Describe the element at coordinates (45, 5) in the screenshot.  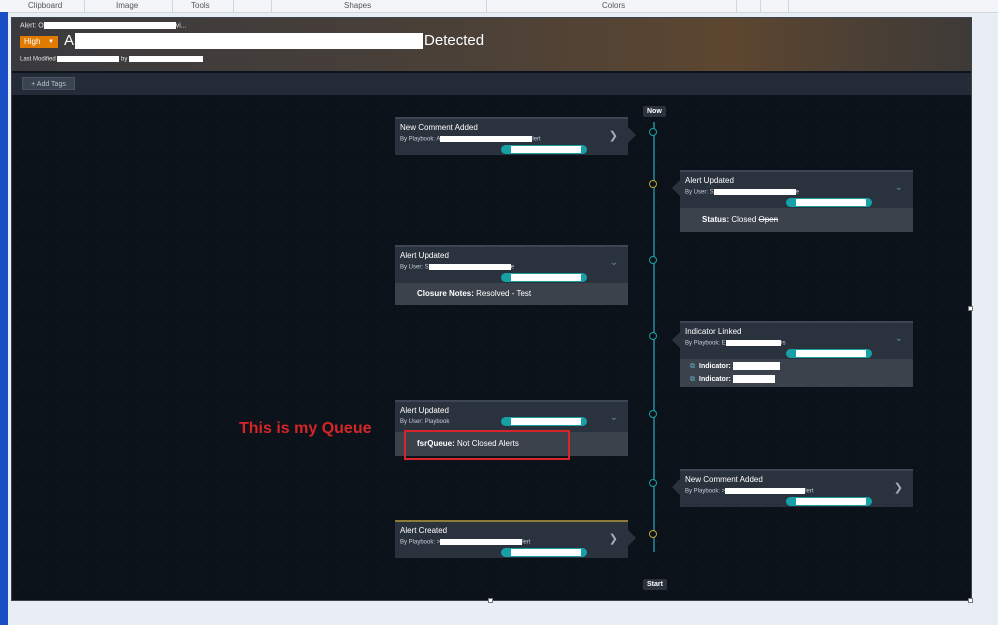
I see `ribbon-clipboard: Clipboard` at that location.